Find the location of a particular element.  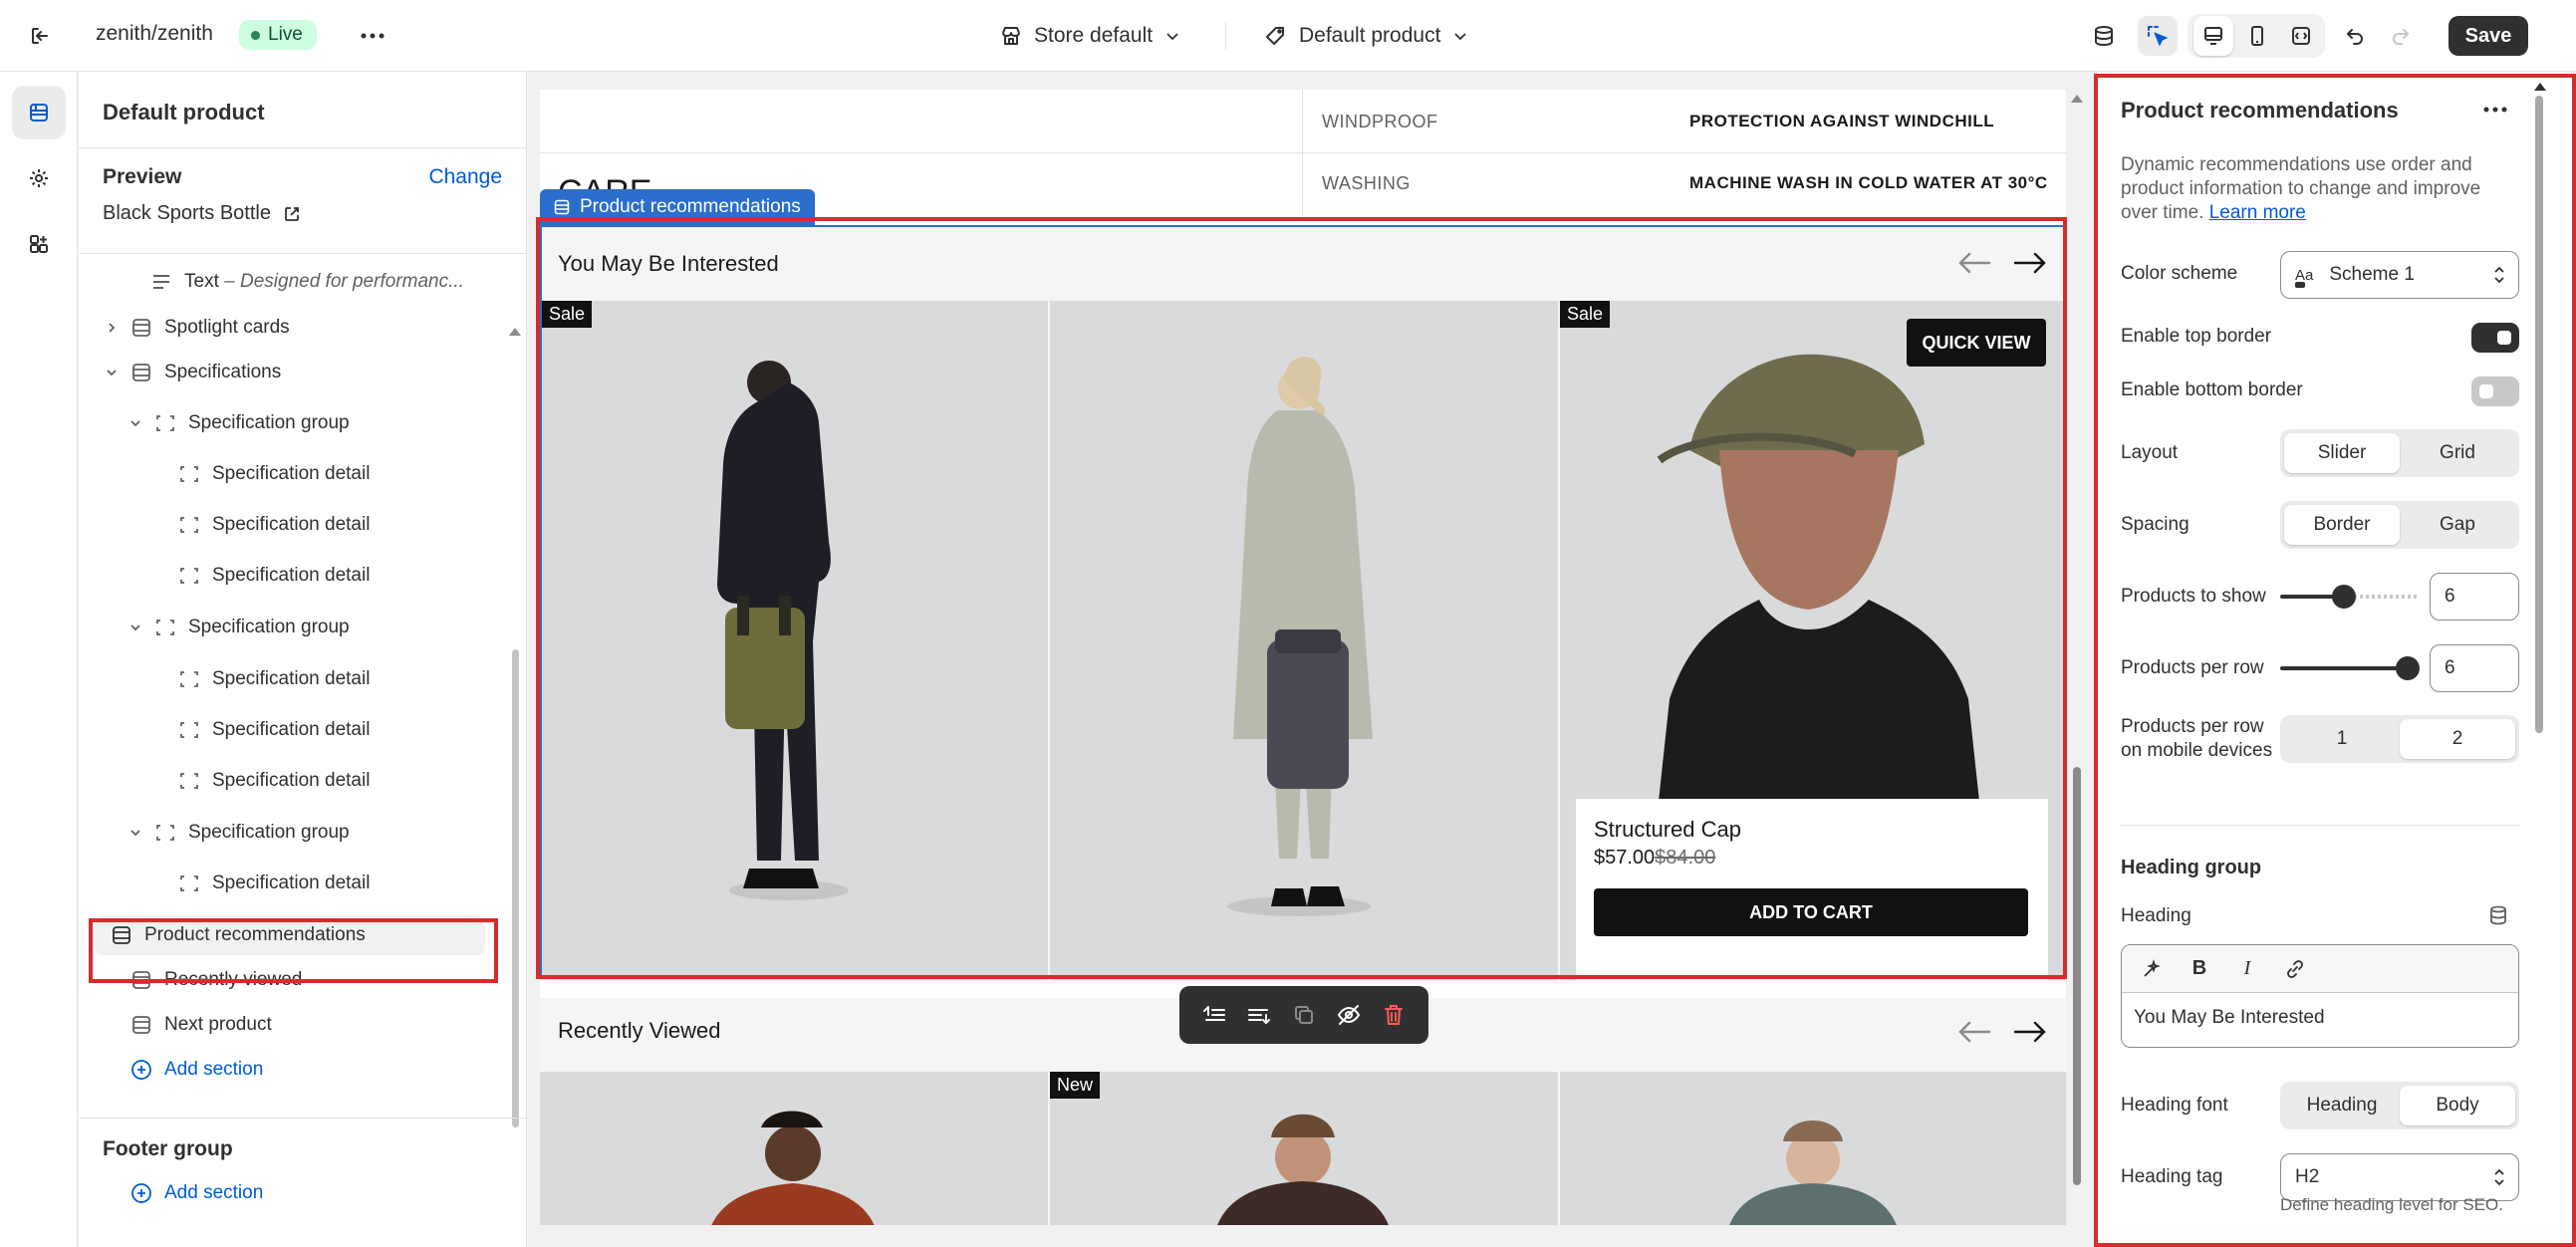

template-selector: Default product is located at coordinates (1366, 36).